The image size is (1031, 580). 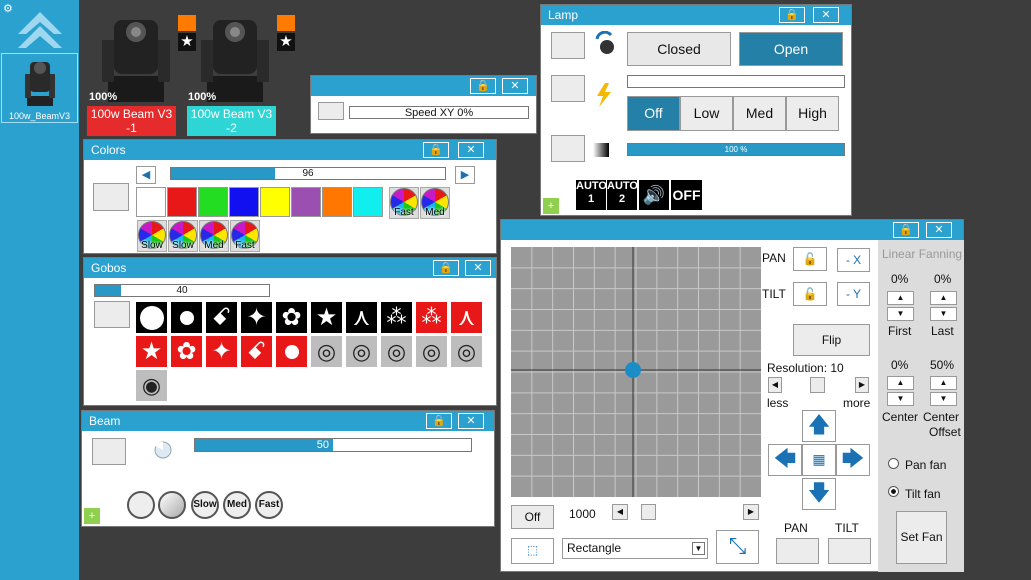 I want to click on gobo-flower-icon: ✿, so click(x=291, y=317).